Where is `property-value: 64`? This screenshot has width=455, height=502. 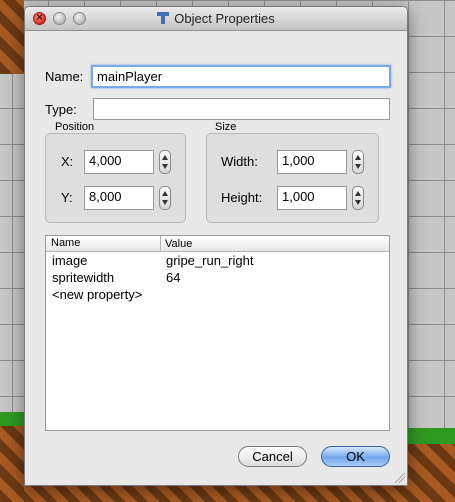 property-value: 64 is located at coordinates (173, 277).